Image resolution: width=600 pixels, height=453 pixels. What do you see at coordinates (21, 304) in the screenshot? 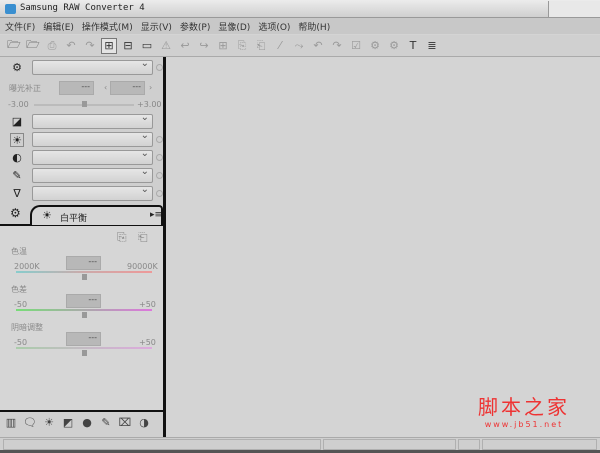
I see `tint-min: -50` at bounding box center [21, 304].